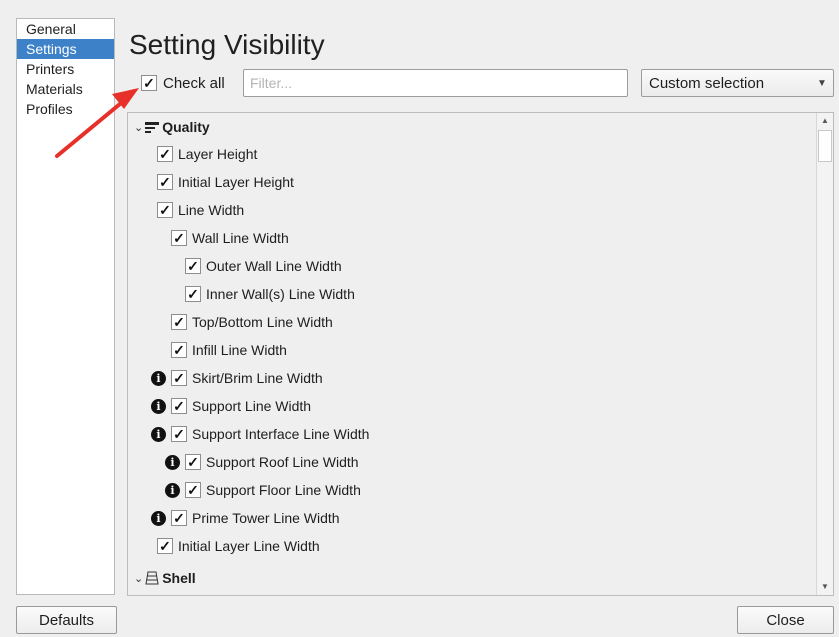 This screenshot has width=839, height=637. What do you see at coordinates (65, 29) in the screenshot?
I see `sidebar-item-general: General` at bounding box center [65, 29].